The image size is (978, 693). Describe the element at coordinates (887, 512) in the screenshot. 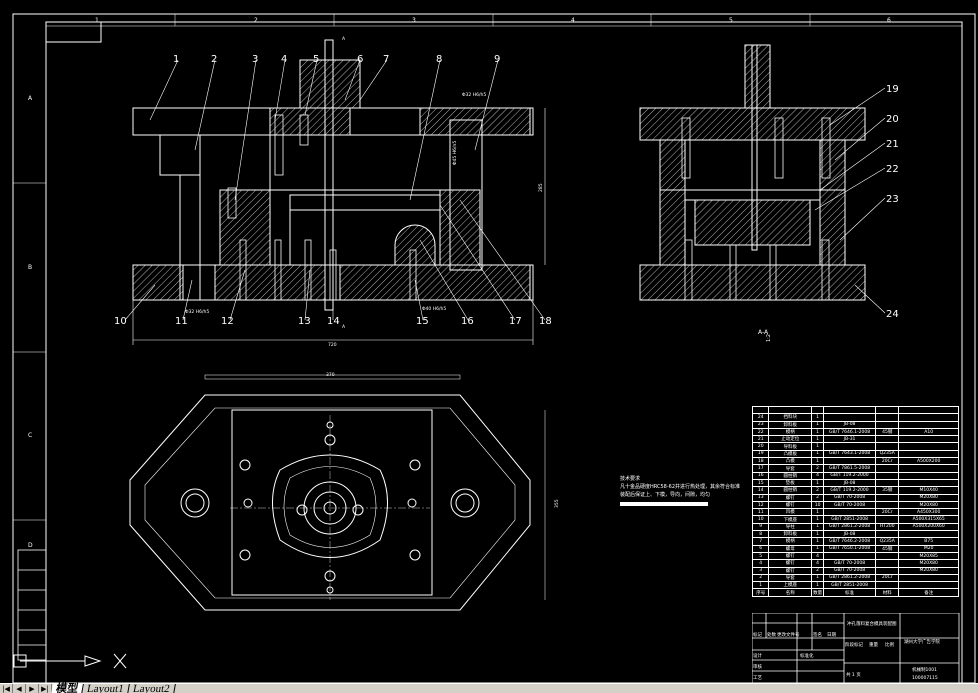

I see `parts-cell: 20Cr` at that location.